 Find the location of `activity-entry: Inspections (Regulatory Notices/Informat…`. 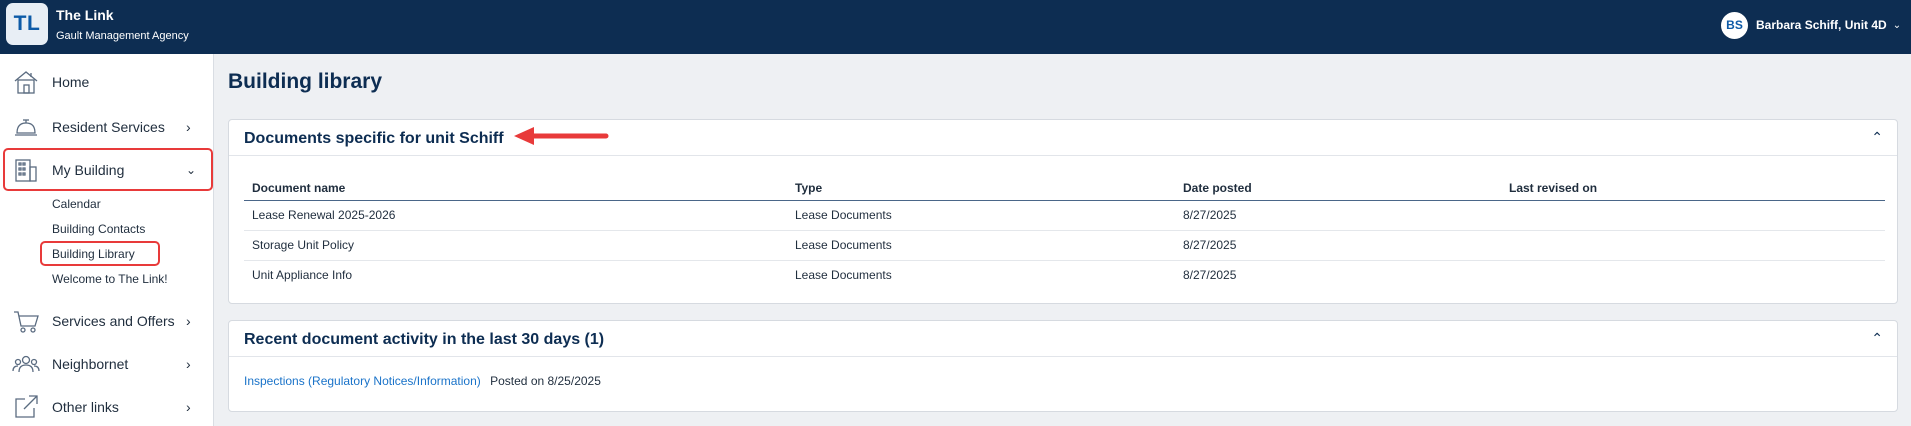

activity-entry: Inspections (Regulatory Notices/Informat… is located at coordinates (422, 381).